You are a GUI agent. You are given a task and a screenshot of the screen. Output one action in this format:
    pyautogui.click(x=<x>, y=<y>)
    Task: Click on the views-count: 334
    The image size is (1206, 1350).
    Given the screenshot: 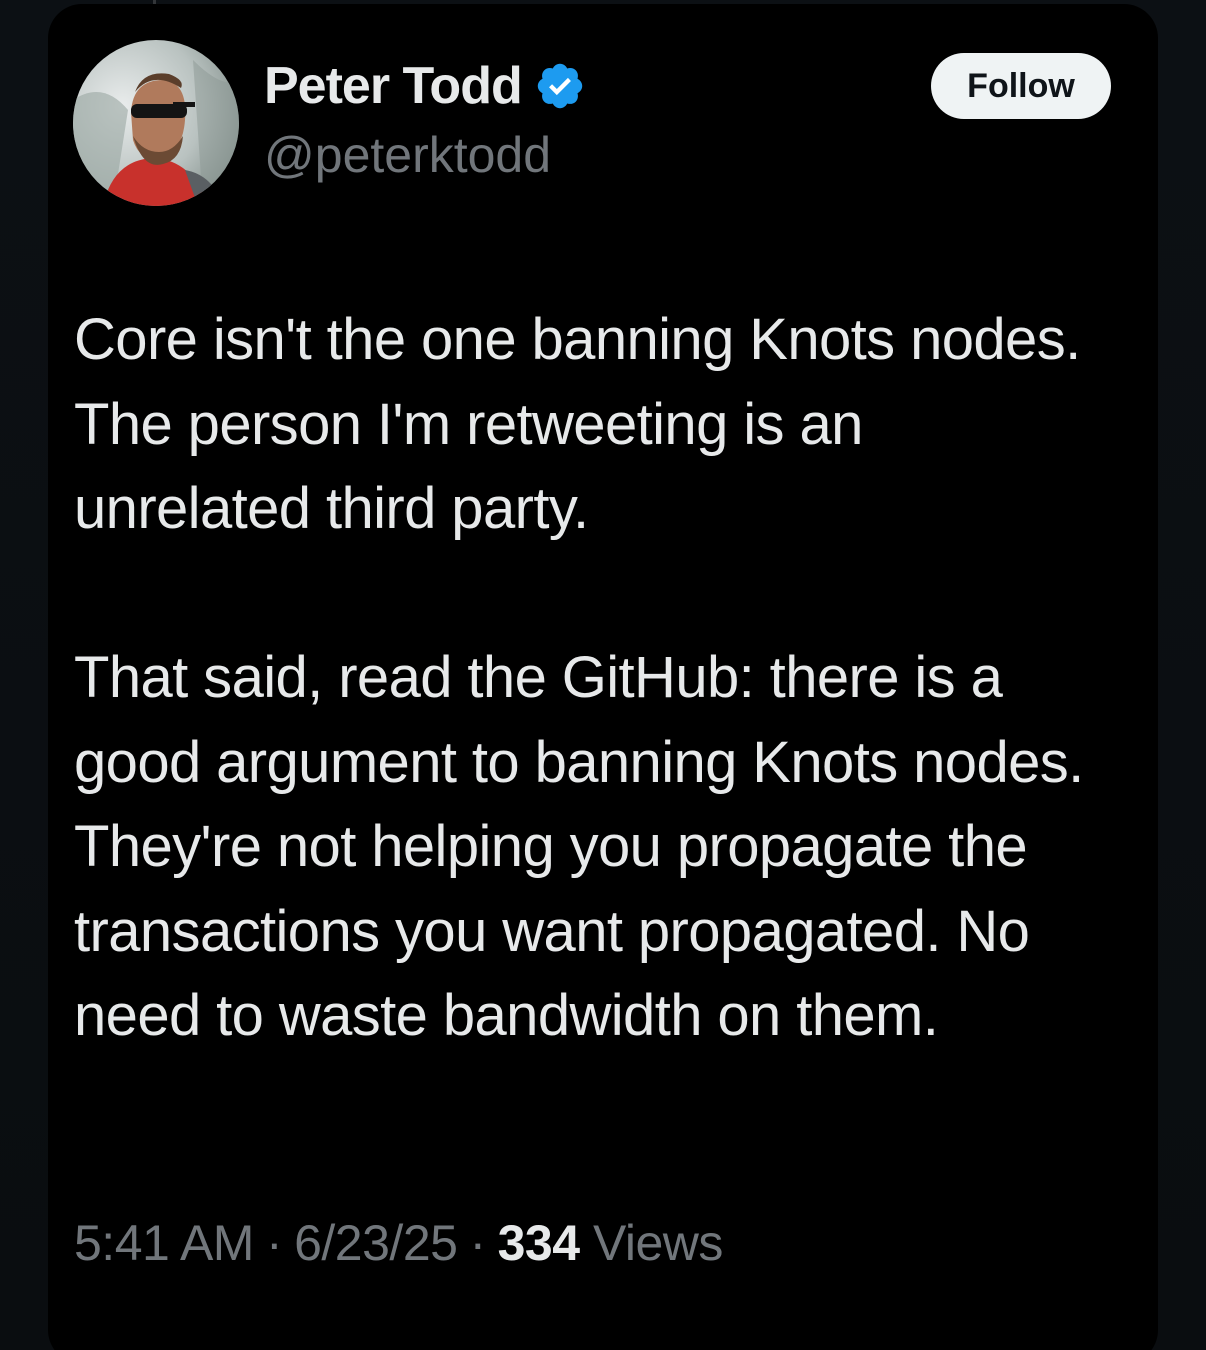 What is the action you would take?
    pyautogui.click(x=539, y=1243)
    